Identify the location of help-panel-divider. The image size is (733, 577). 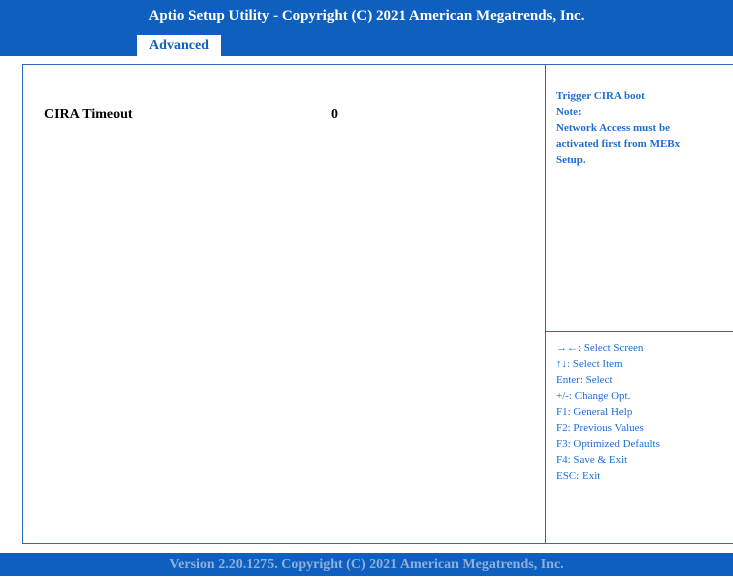
(545, 304).